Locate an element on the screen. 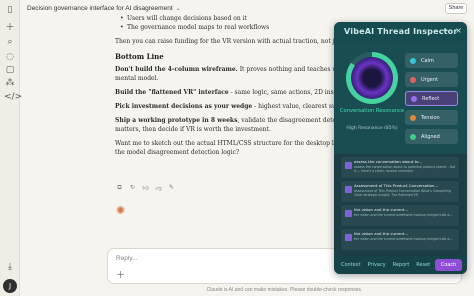 The image size is (474, 296). resonance-gauge is located at coordinates (372, 78).